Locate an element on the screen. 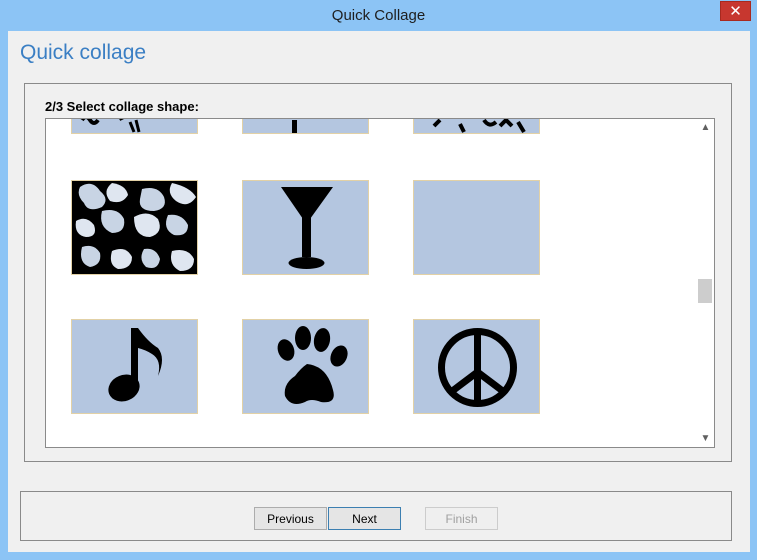  music-note-icon is located at coordinates (135, 365).